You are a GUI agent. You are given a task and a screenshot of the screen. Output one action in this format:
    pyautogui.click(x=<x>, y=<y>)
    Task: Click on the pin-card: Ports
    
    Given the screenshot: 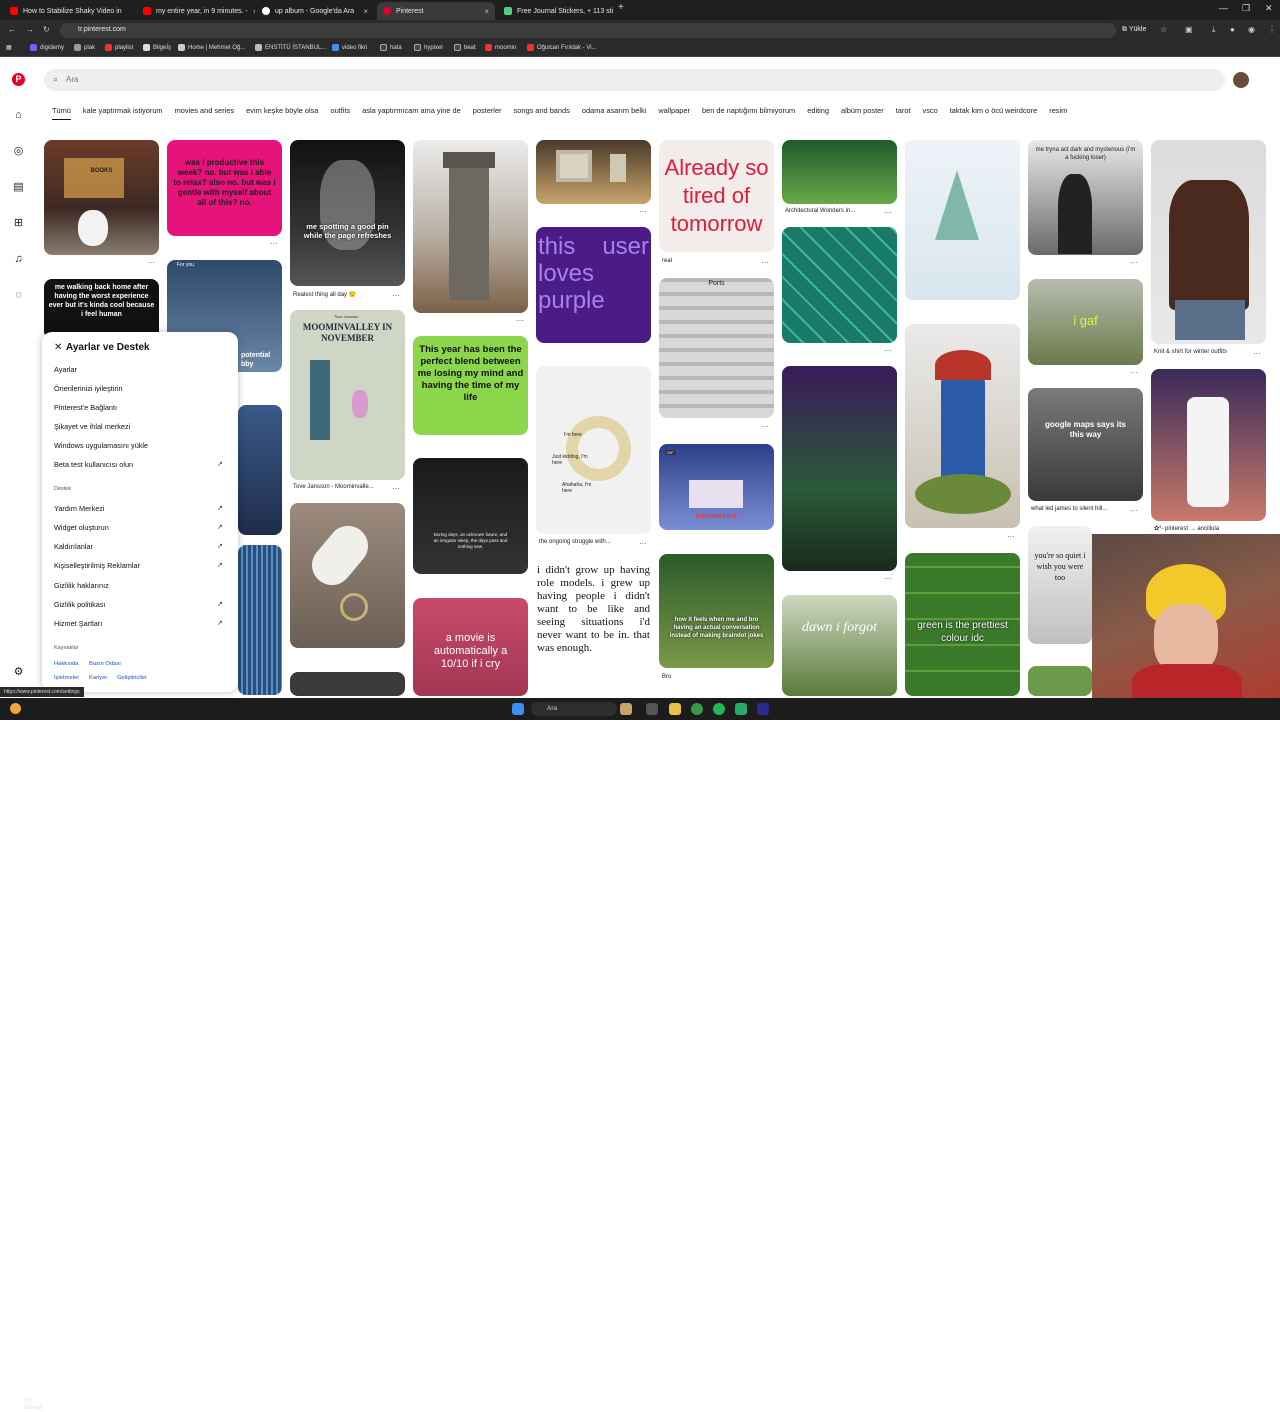 What is the action you would take?
    pyautogui.click(x=716, y=348)
    